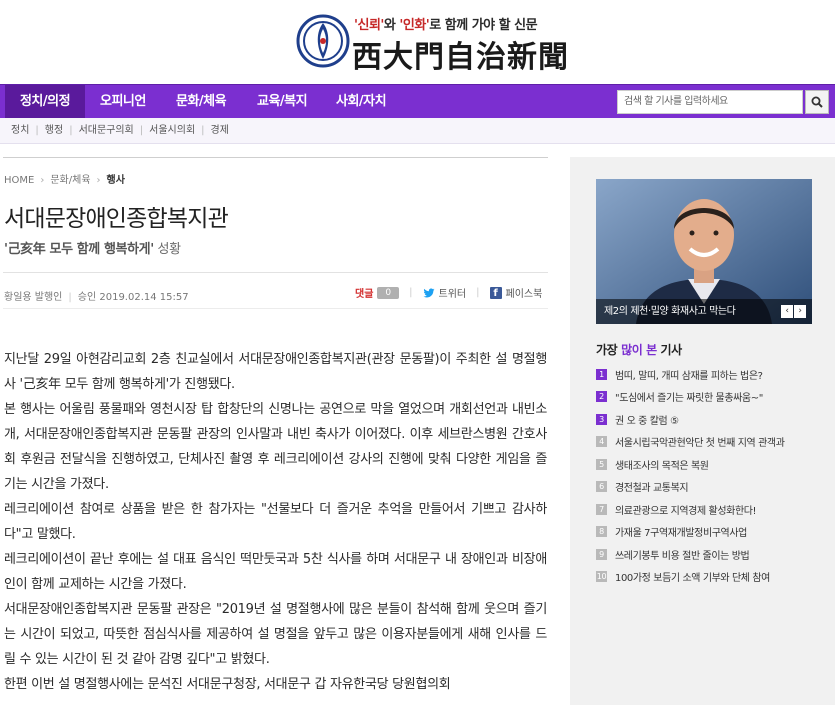 This screenshot has height=705, width=835. Describe the element at coordinates (364, 292) in the screenshot. I see `comment-link: 댓글` at that location.